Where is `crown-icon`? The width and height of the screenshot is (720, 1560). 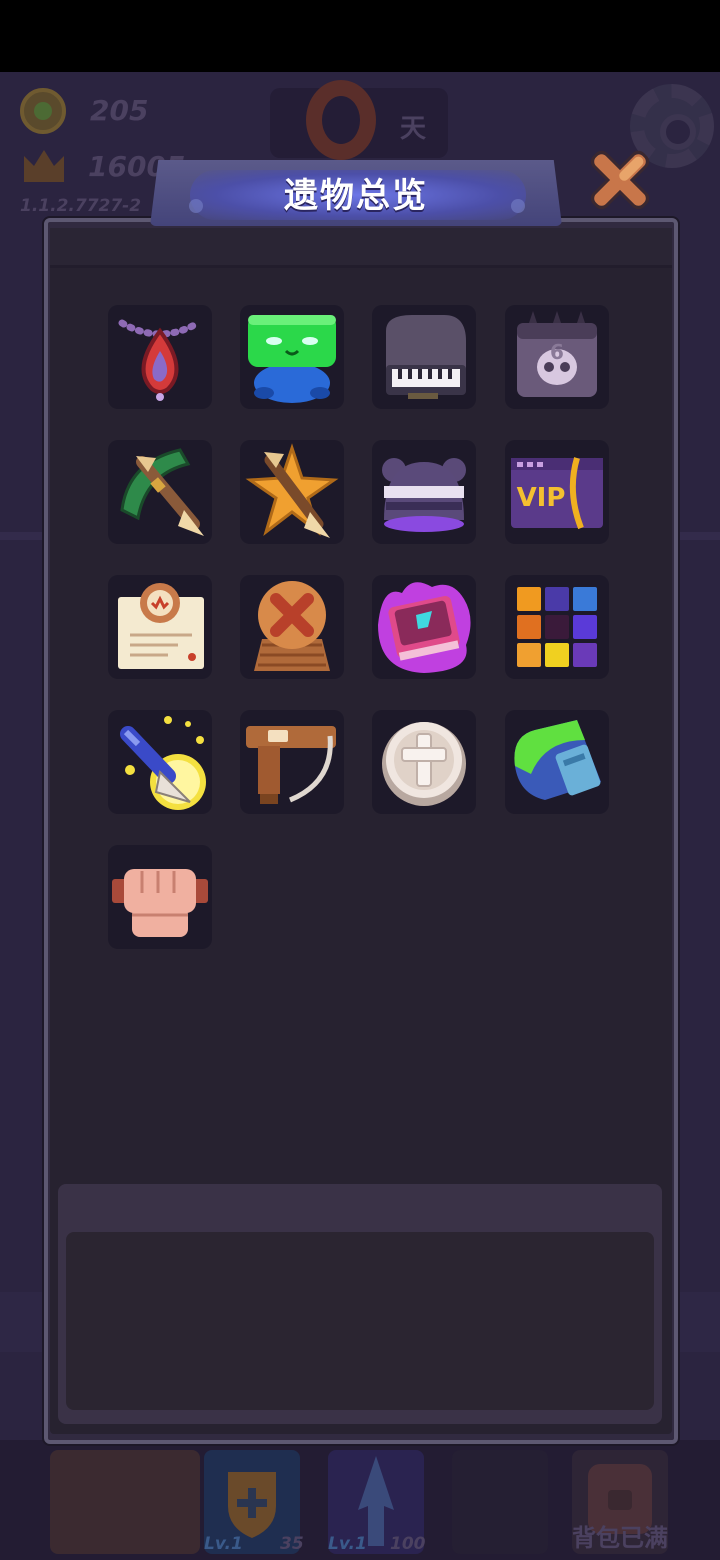
crown-icon is located at coordinates (44, 166).